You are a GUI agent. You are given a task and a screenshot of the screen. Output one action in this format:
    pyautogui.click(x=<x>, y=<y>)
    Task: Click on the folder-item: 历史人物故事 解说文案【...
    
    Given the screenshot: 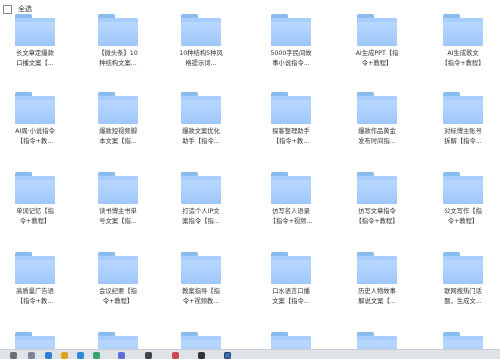 What is the action you would take?
    pyautogui.click(x=377, y=288)
    